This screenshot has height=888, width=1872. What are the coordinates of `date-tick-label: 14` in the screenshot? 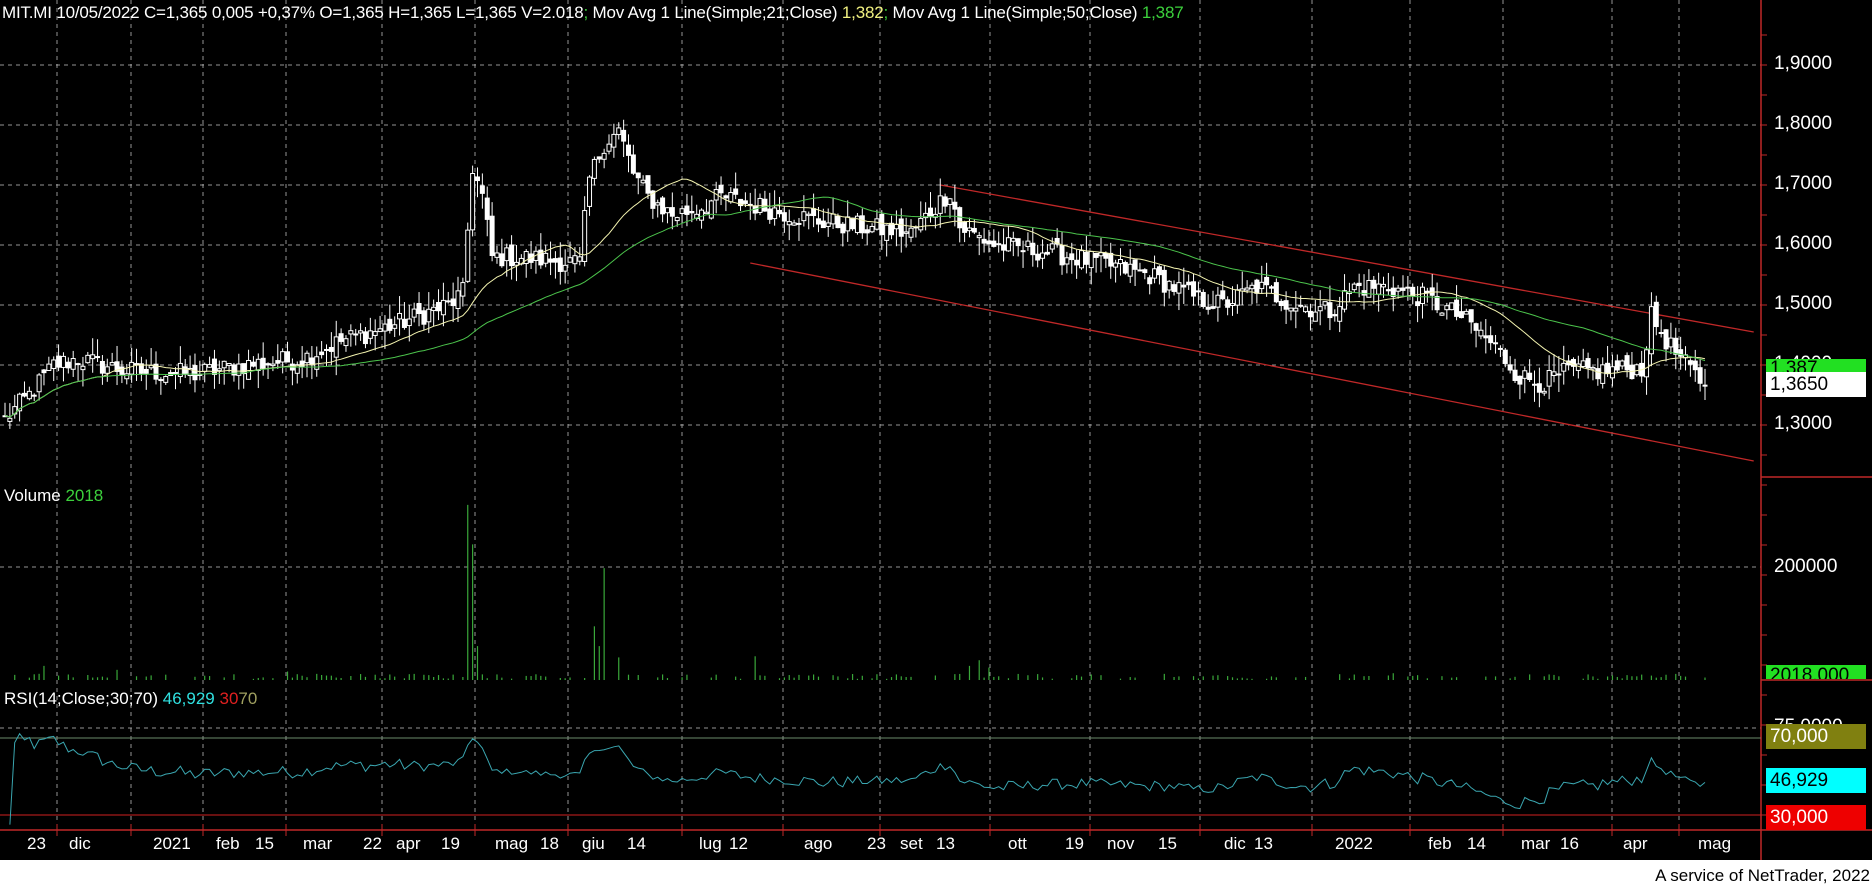 It's located at (636, 843).